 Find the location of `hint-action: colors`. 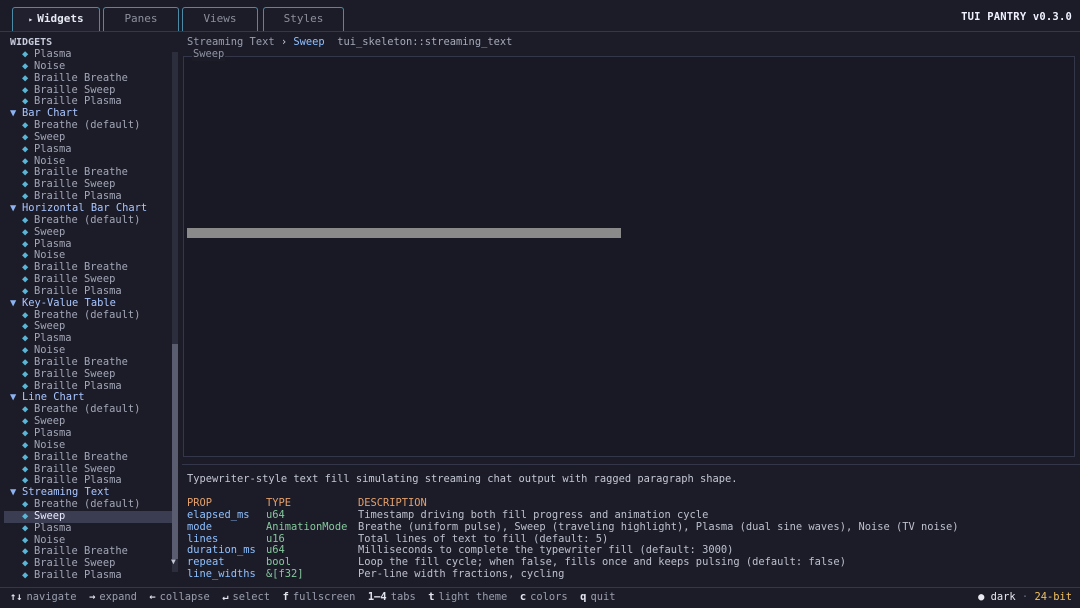

hint-action: colors is located at coordinates (549, 597).